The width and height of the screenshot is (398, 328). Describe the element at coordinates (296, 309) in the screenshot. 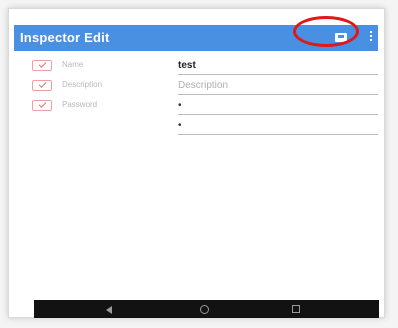

I see `recent-apps-icon` at that location.